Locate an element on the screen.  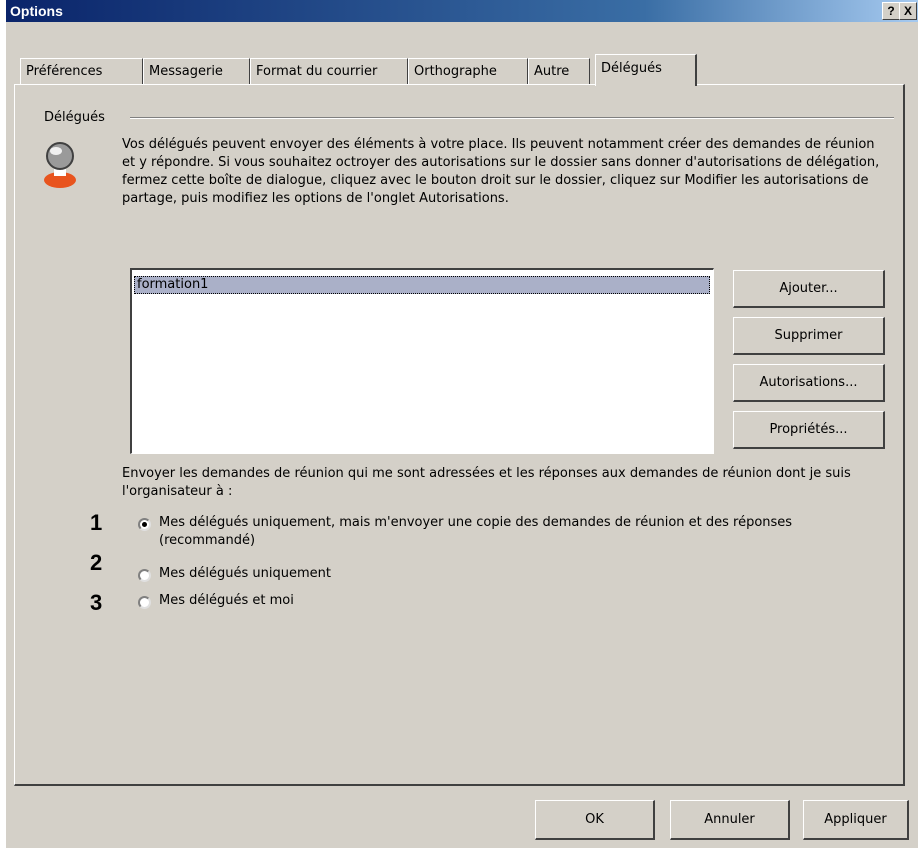
marker-number-3: 3 is located at coordinates (96, 602).